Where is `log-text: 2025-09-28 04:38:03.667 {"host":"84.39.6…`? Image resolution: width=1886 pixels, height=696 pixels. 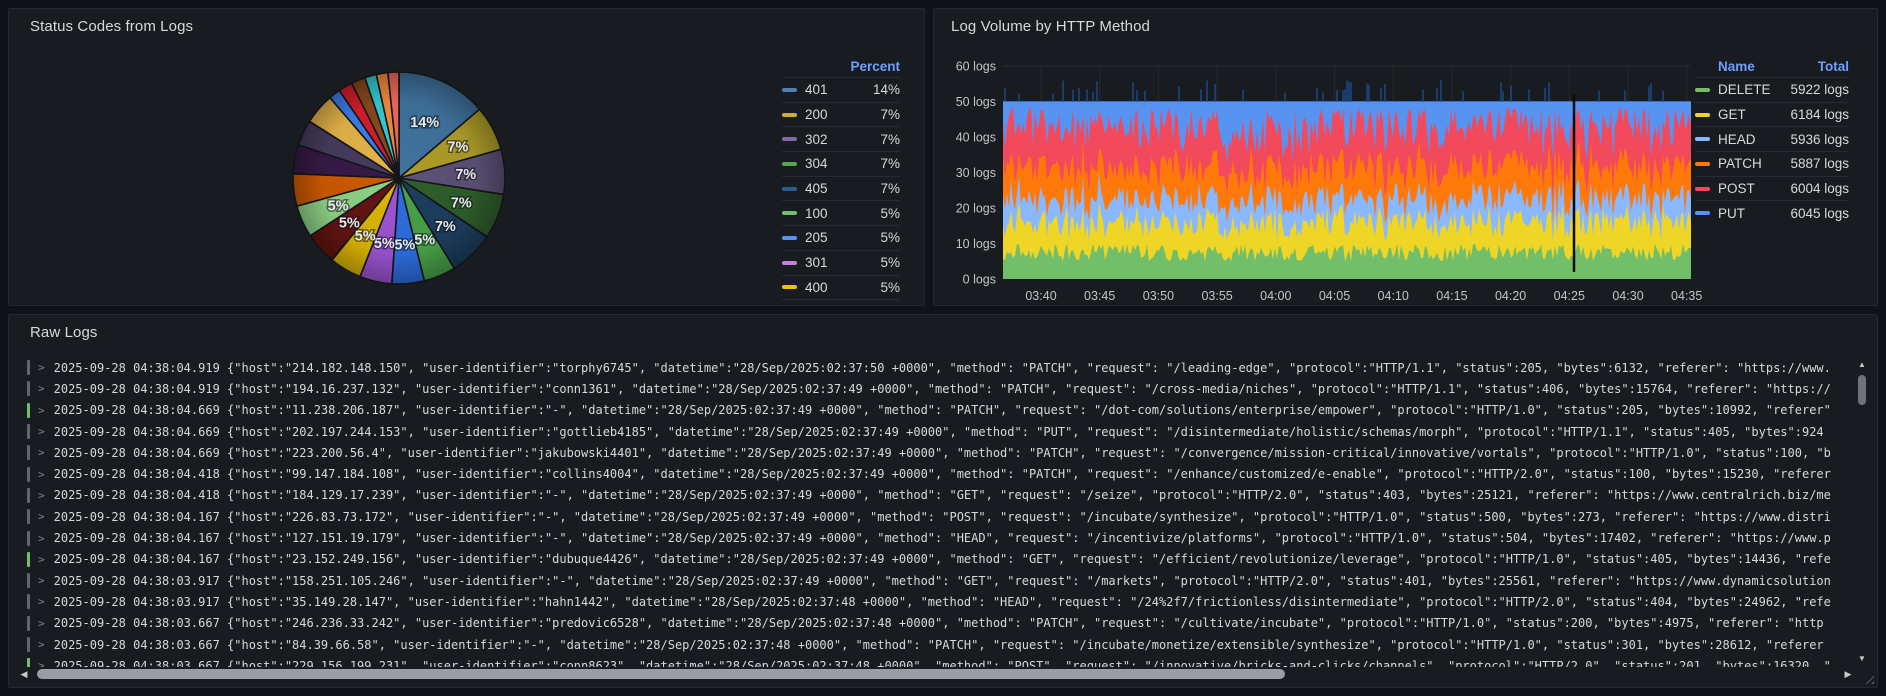 log-text: 2025-09-28 04:38:03.667 {"host":"84.39.6… is located at coordinates (938, 644).